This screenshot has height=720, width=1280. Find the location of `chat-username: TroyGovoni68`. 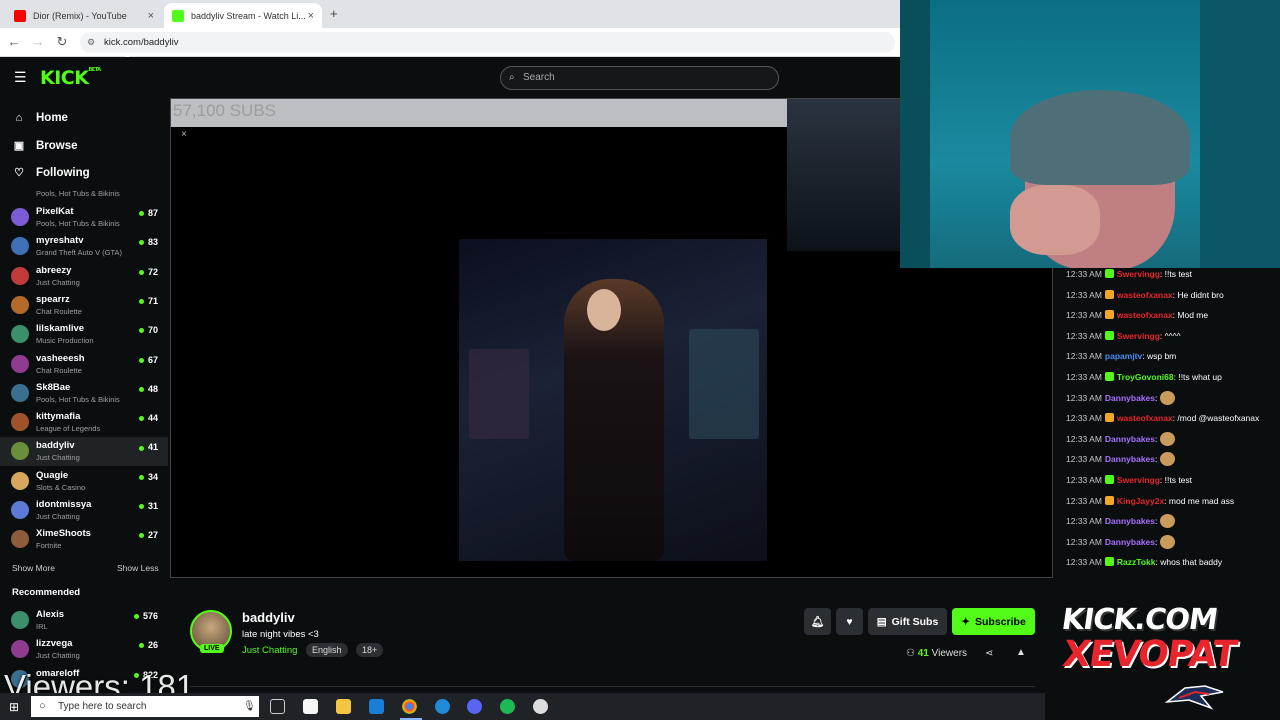

chat-username: TroyGovoni68 is located at coordinates (1145, 377).